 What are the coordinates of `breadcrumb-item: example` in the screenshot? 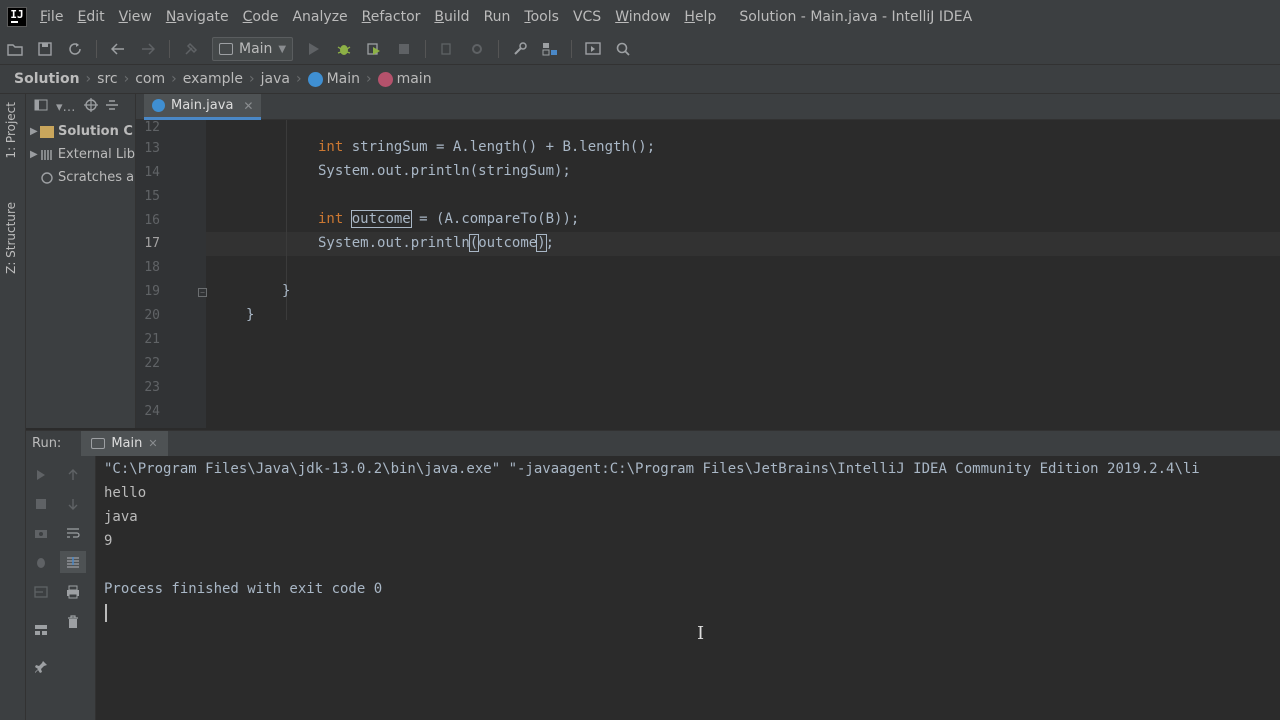 It's located at (204, 79).